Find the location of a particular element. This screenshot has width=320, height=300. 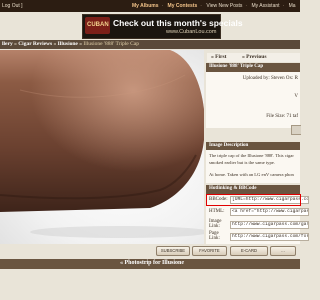

breadcrumb-cigar-reviews: Cigar Reviews is located at coordinates (35, 44).